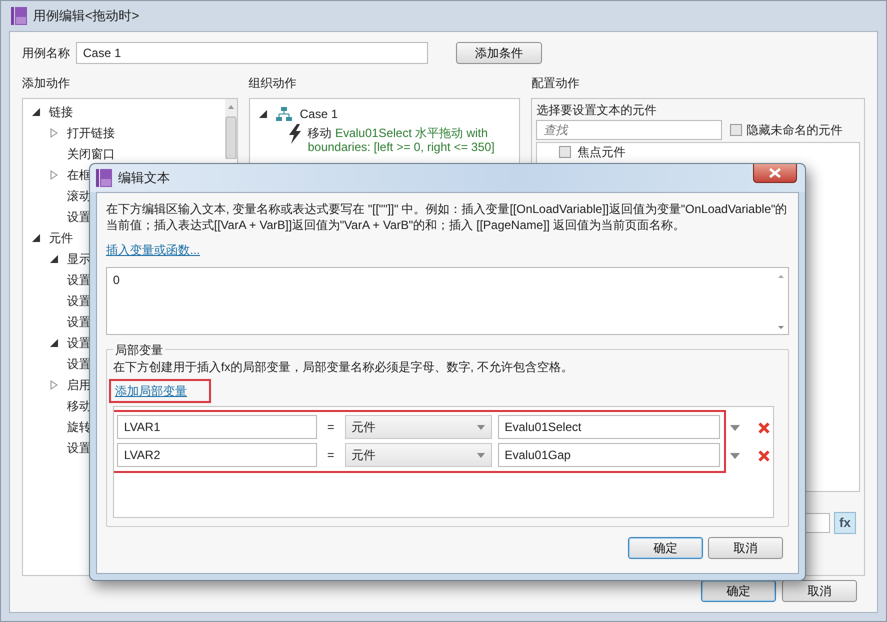  Describe the element at coordinates (151, 391) in the screenshot. I see `add-local-variable-link: 添加局部变量` at that location.